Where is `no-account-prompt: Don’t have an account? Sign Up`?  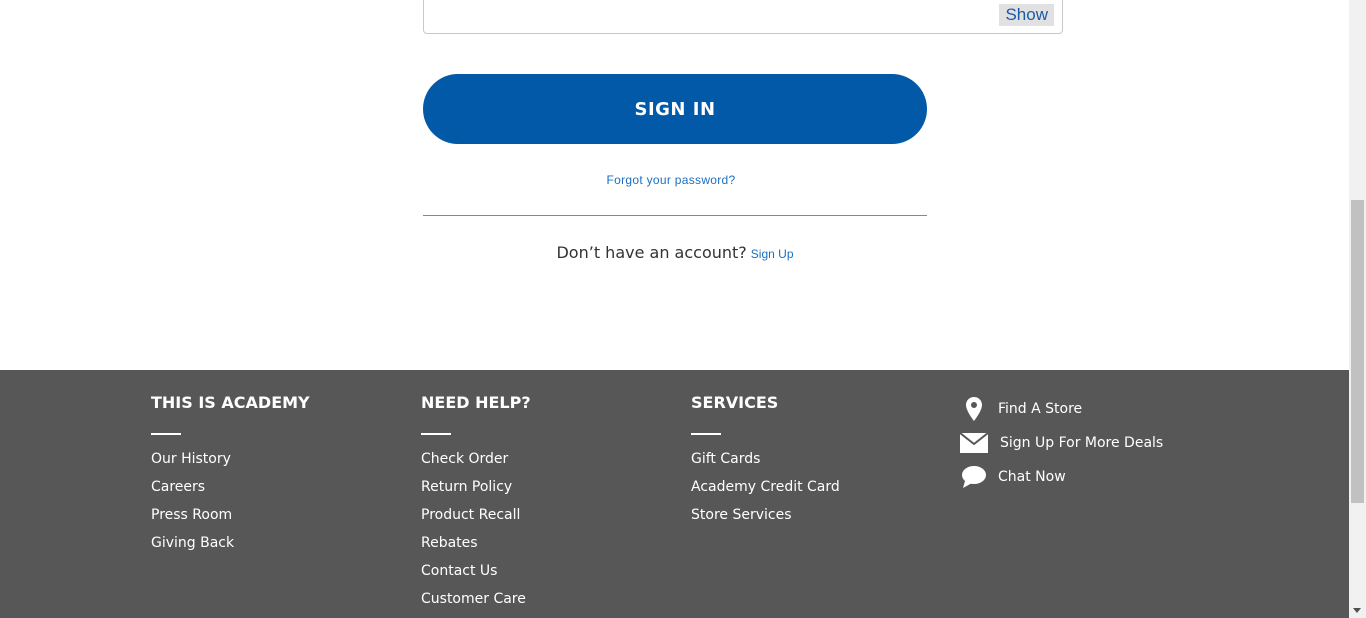
no-account-prompt: Don’t have an account? Sign Up is located at coordinates (675, 253).